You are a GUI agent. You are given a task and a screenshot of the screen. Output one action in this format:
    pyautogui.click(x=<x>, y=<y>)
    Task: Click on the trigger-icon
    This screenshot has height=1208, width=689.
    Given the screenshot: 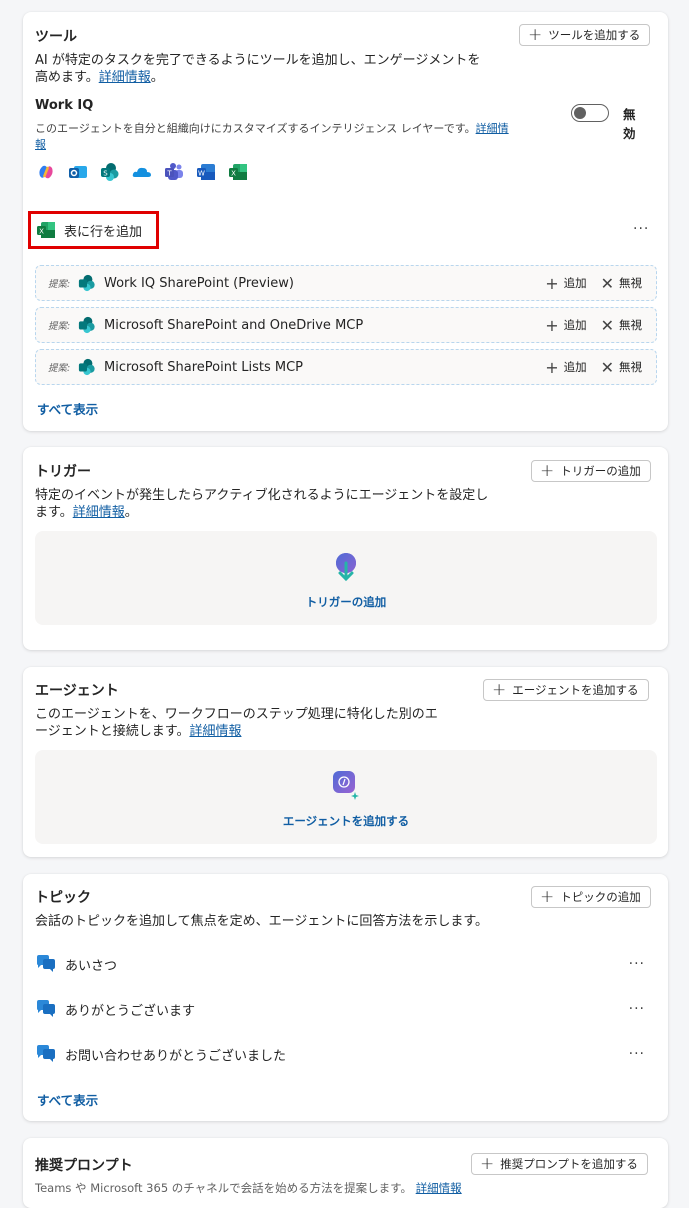 What is the action you would take?
    pyautogui.click(x=346, y=567)
    